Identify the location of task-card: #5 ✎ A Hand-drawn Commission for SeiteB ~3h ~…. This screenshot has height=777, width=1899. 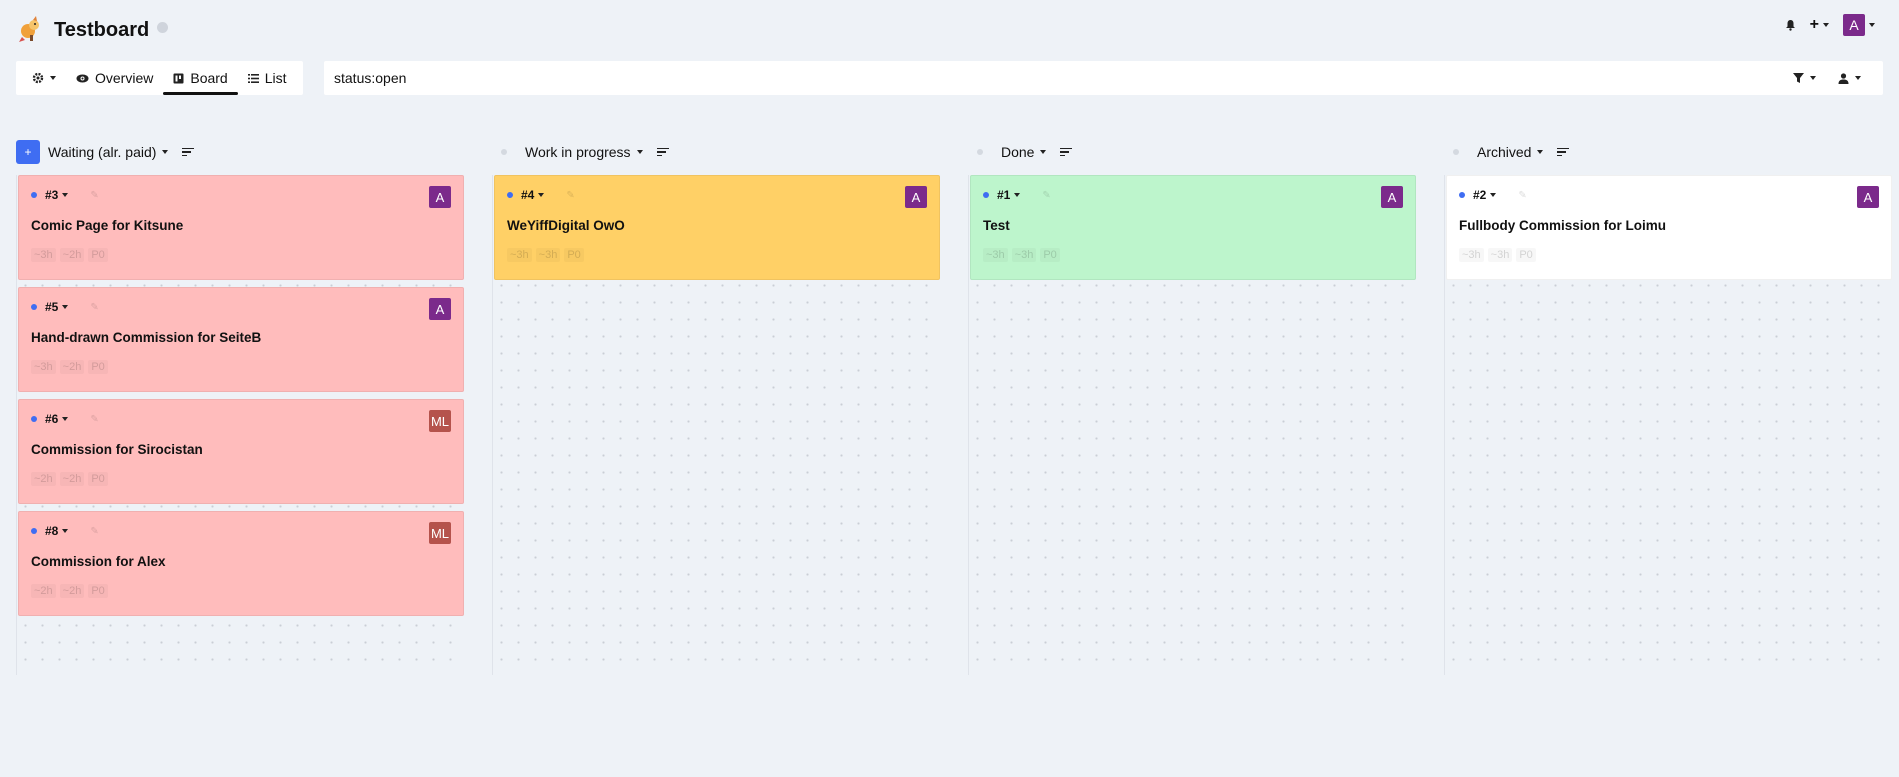
(241, 339).